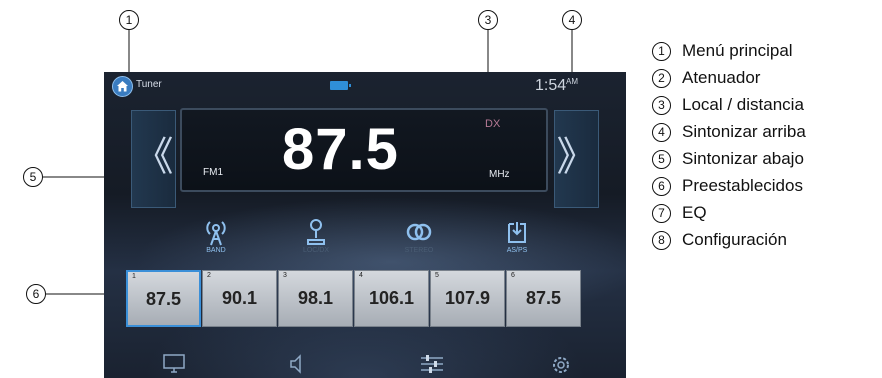 The height and width of the screenshot is (378, 882). What do you see at coordinates (365, 86) in the screenshot?
I see `status-bar: Tuner 1:54 AM` at bounding box center [365, 86].